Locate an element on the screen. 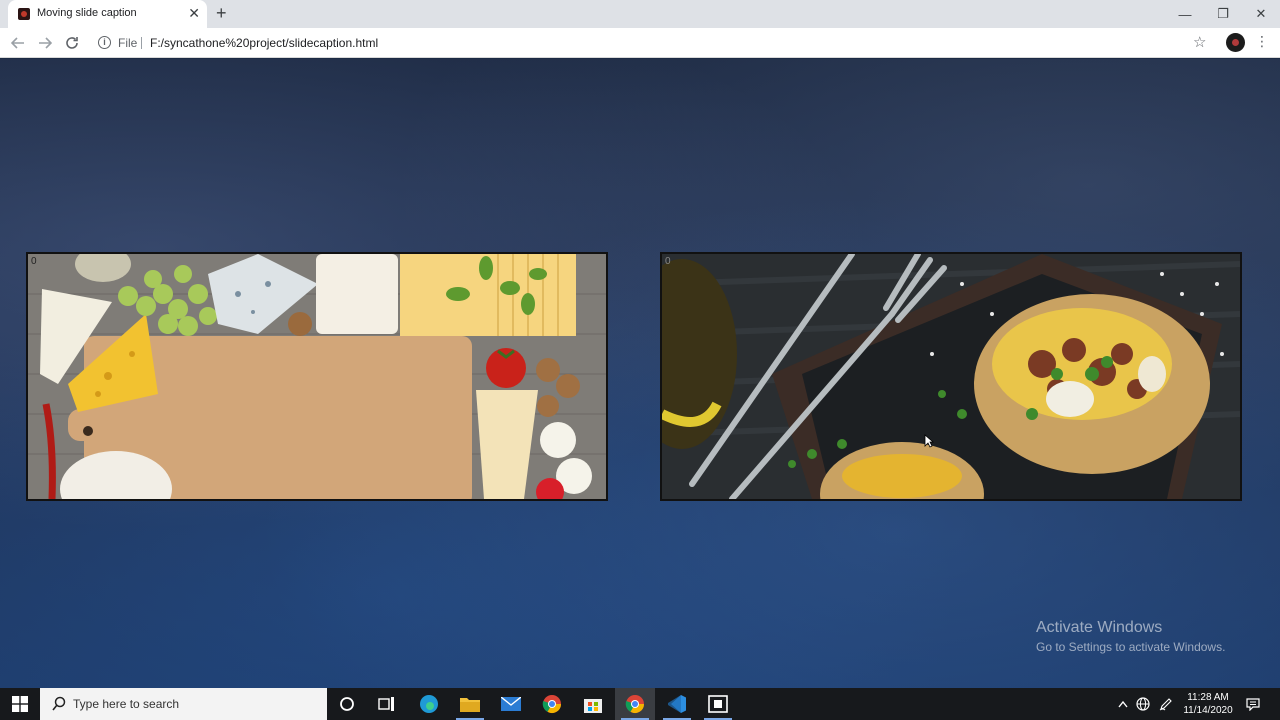 This screenshot has height=720, width=1280. reload-button is located at coordinates (72, 43).